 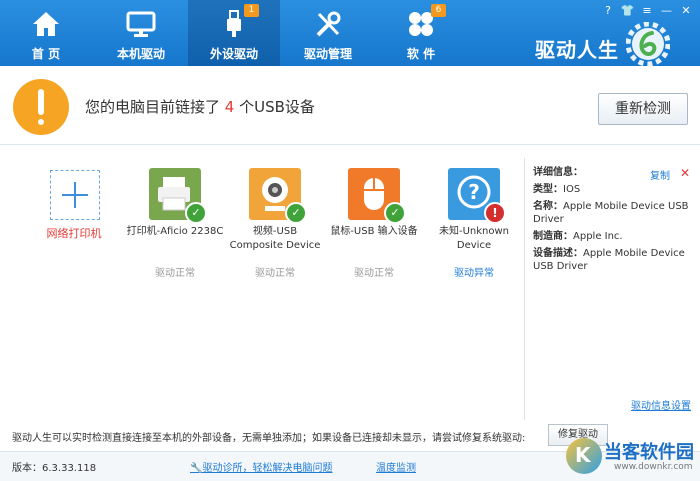 I want to click on nav-label: 本机驱动, so click(x=140, y=54).